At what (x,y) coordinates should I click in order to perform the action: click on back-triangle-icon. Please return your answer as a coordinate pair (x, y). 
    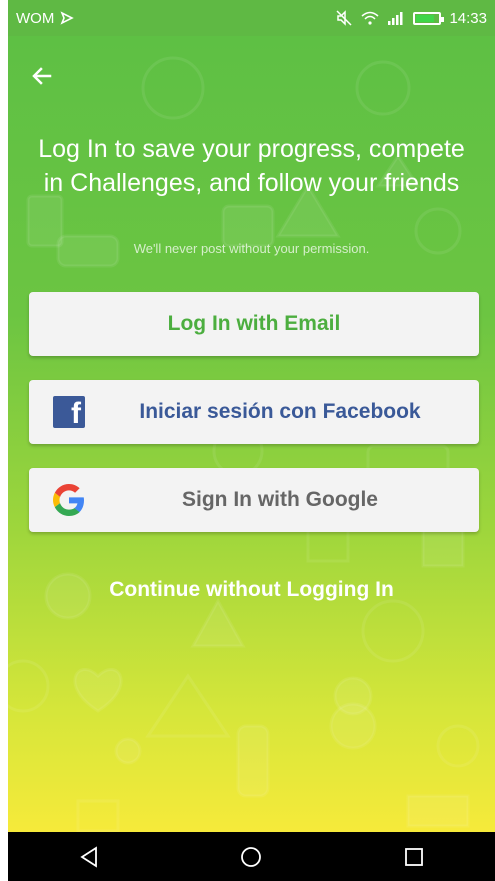
    Looking at the image, I should click on (89, 856).